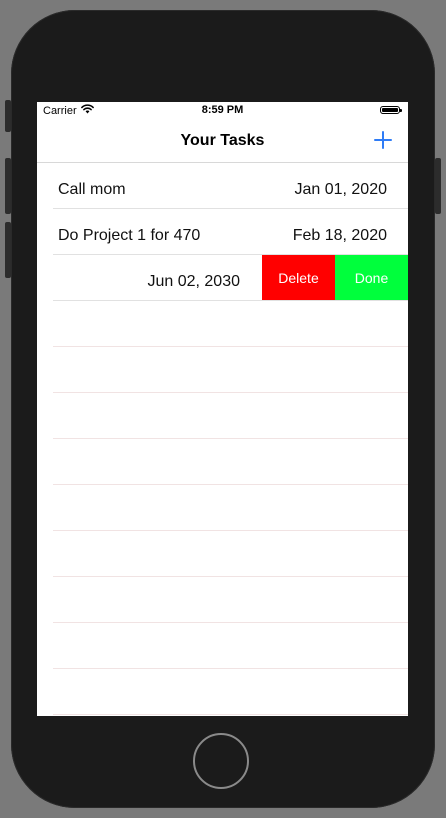  What do you see at coordinates (340, 189) in the screenshot?
I see `task-date: Jan 01, 2020` at bounding box center [340, 189].